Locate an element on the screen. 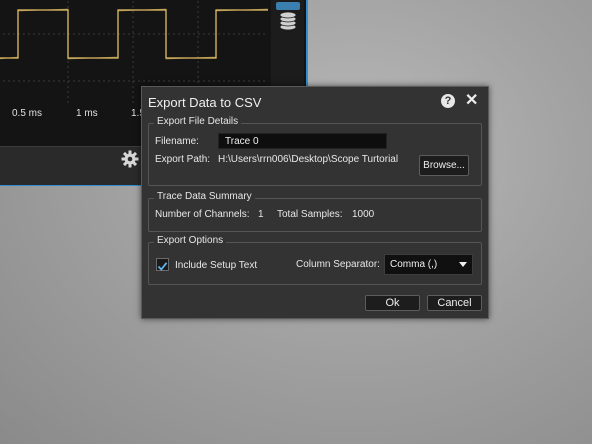  samples-label: Total Samples: is located at coordinates (310, 214).